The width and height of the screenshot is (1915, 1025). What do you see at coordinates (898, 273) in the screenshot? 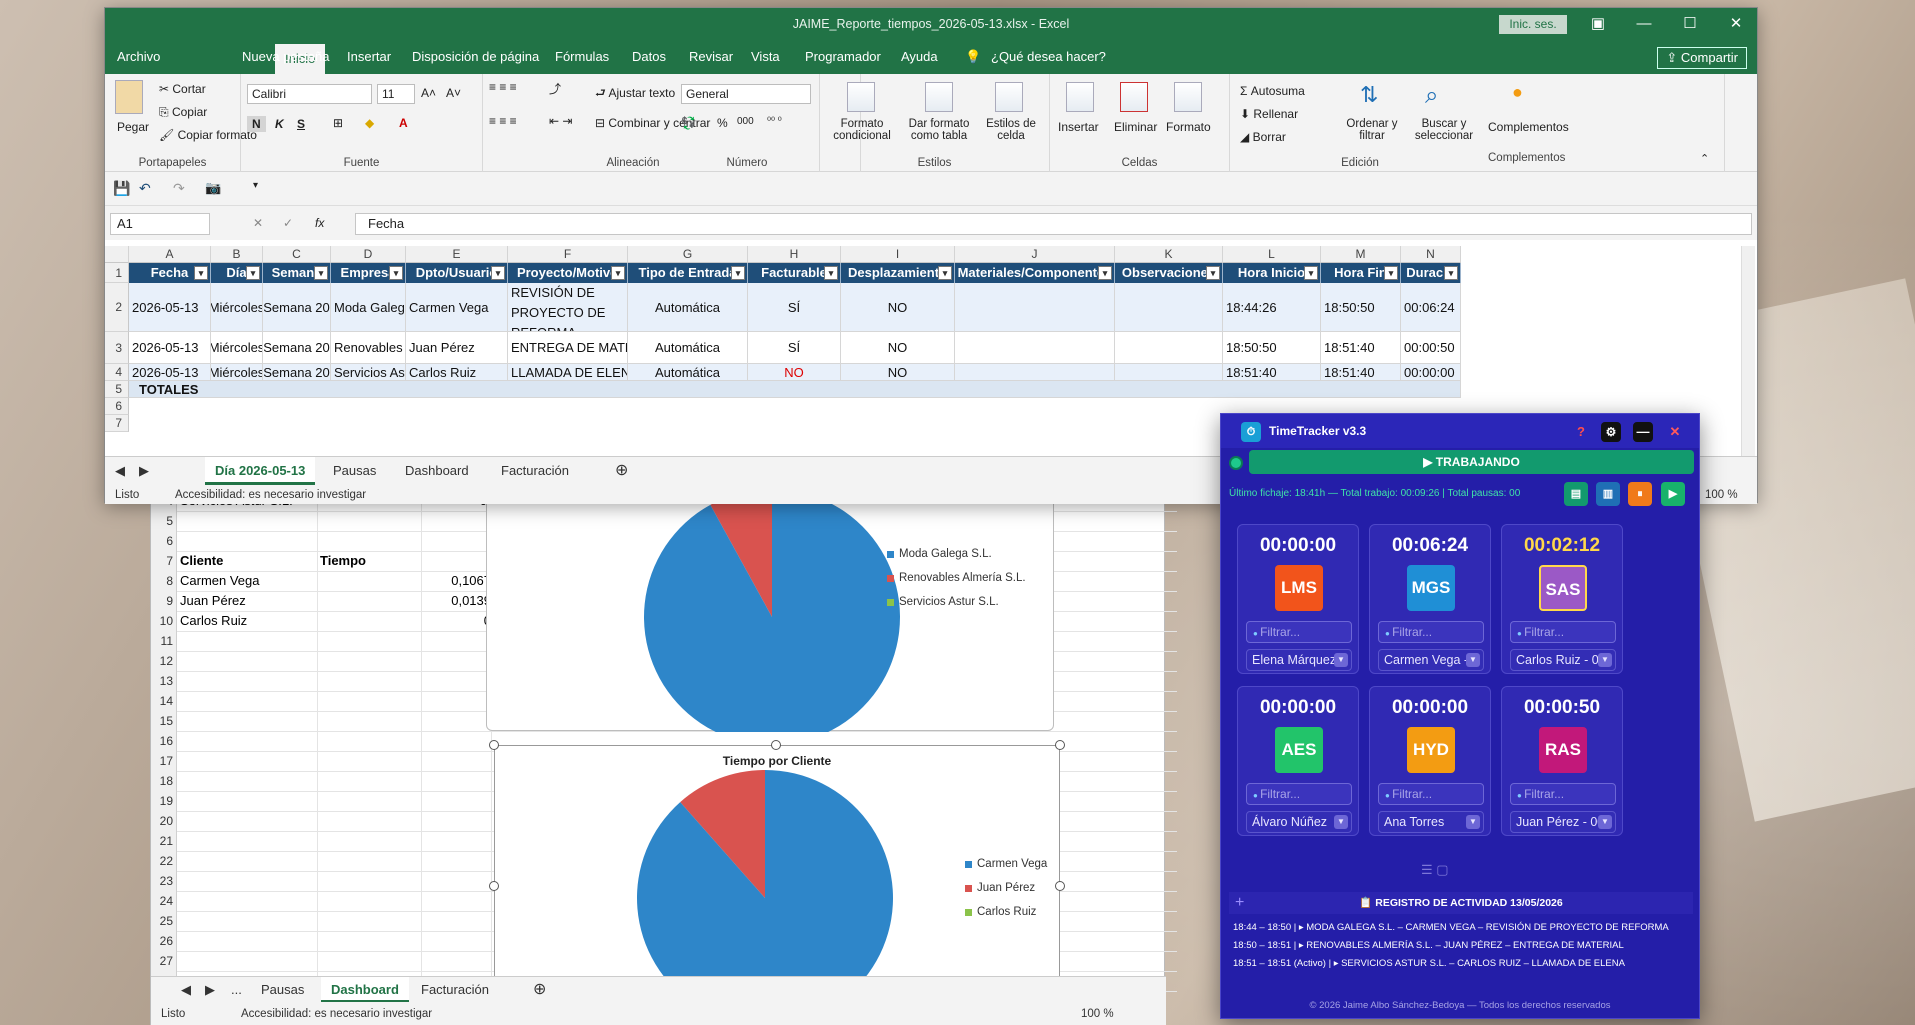
I see `table-header-cell: Desplazamiento ▾` at bounding box center [898, 273].